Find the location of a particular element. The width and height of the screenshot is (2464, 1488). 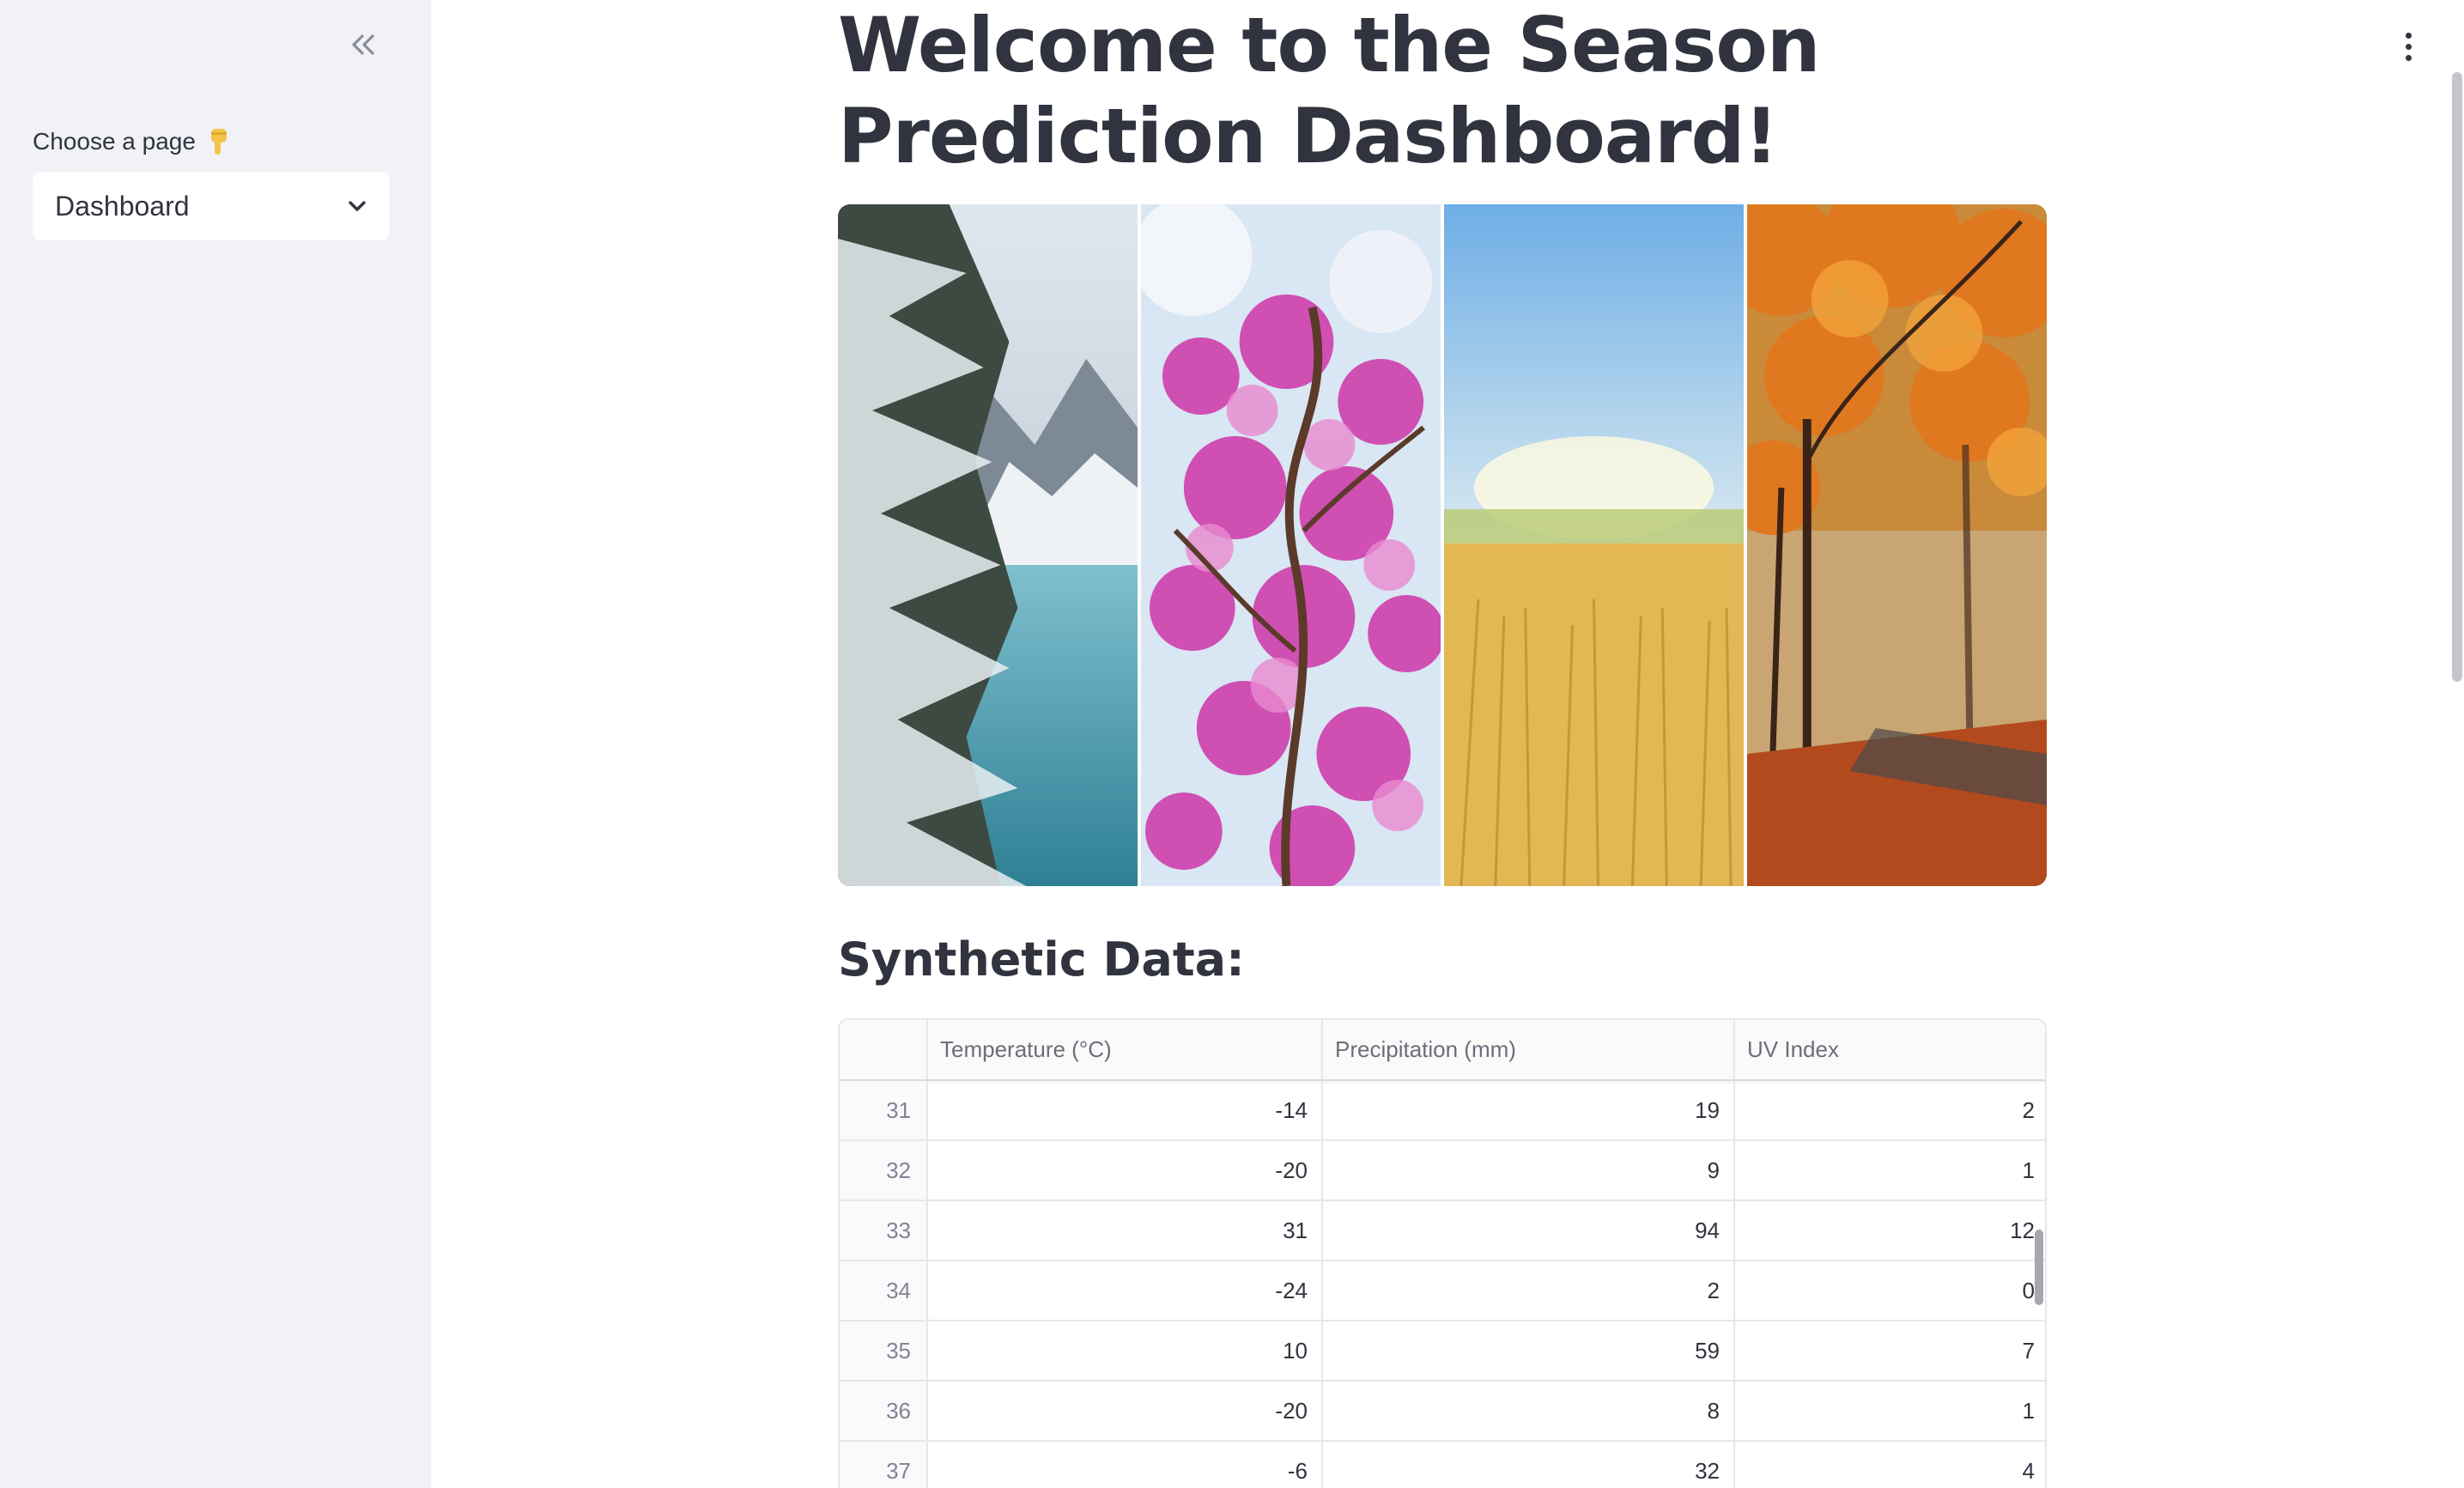

uv-index-cell: 7 is located at coordinates (1889, 1351).